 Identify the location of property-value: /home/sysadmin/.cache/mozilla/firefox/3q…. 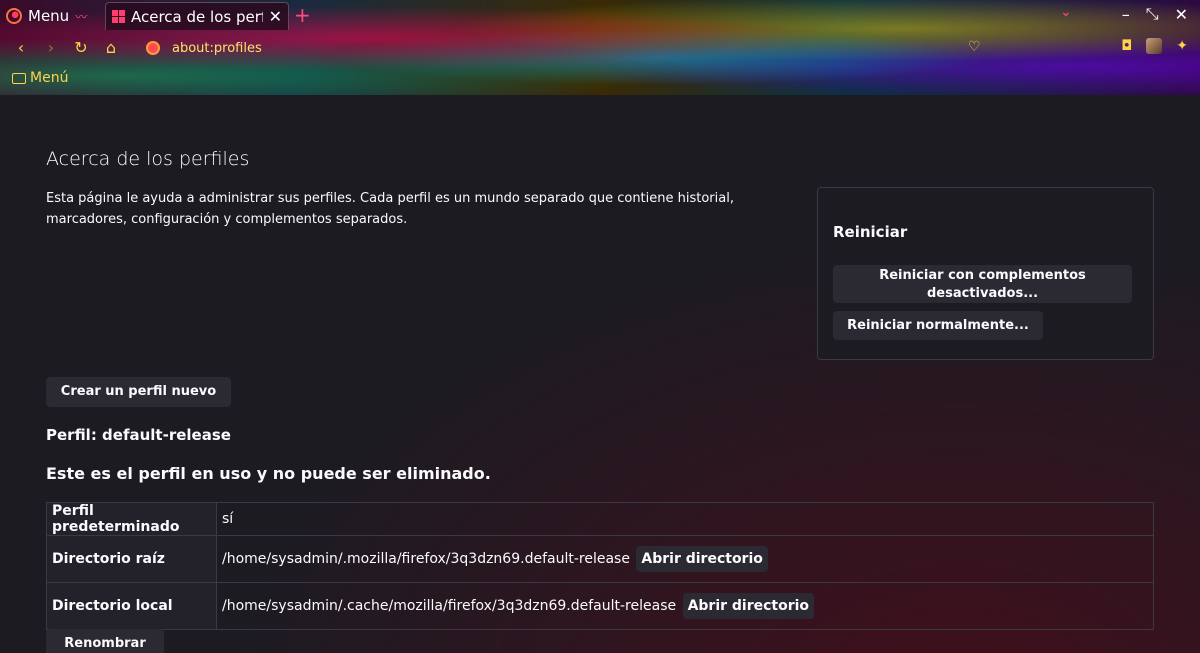
(685, 606).